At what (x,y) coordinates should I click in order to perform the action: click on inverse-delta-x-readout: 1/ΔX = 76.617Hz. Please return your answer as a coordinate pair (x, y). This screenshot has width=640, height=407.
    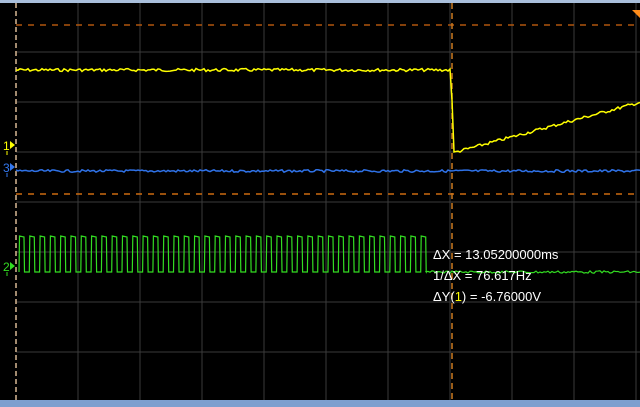
    Looking at the image, I should click on (482, 275).